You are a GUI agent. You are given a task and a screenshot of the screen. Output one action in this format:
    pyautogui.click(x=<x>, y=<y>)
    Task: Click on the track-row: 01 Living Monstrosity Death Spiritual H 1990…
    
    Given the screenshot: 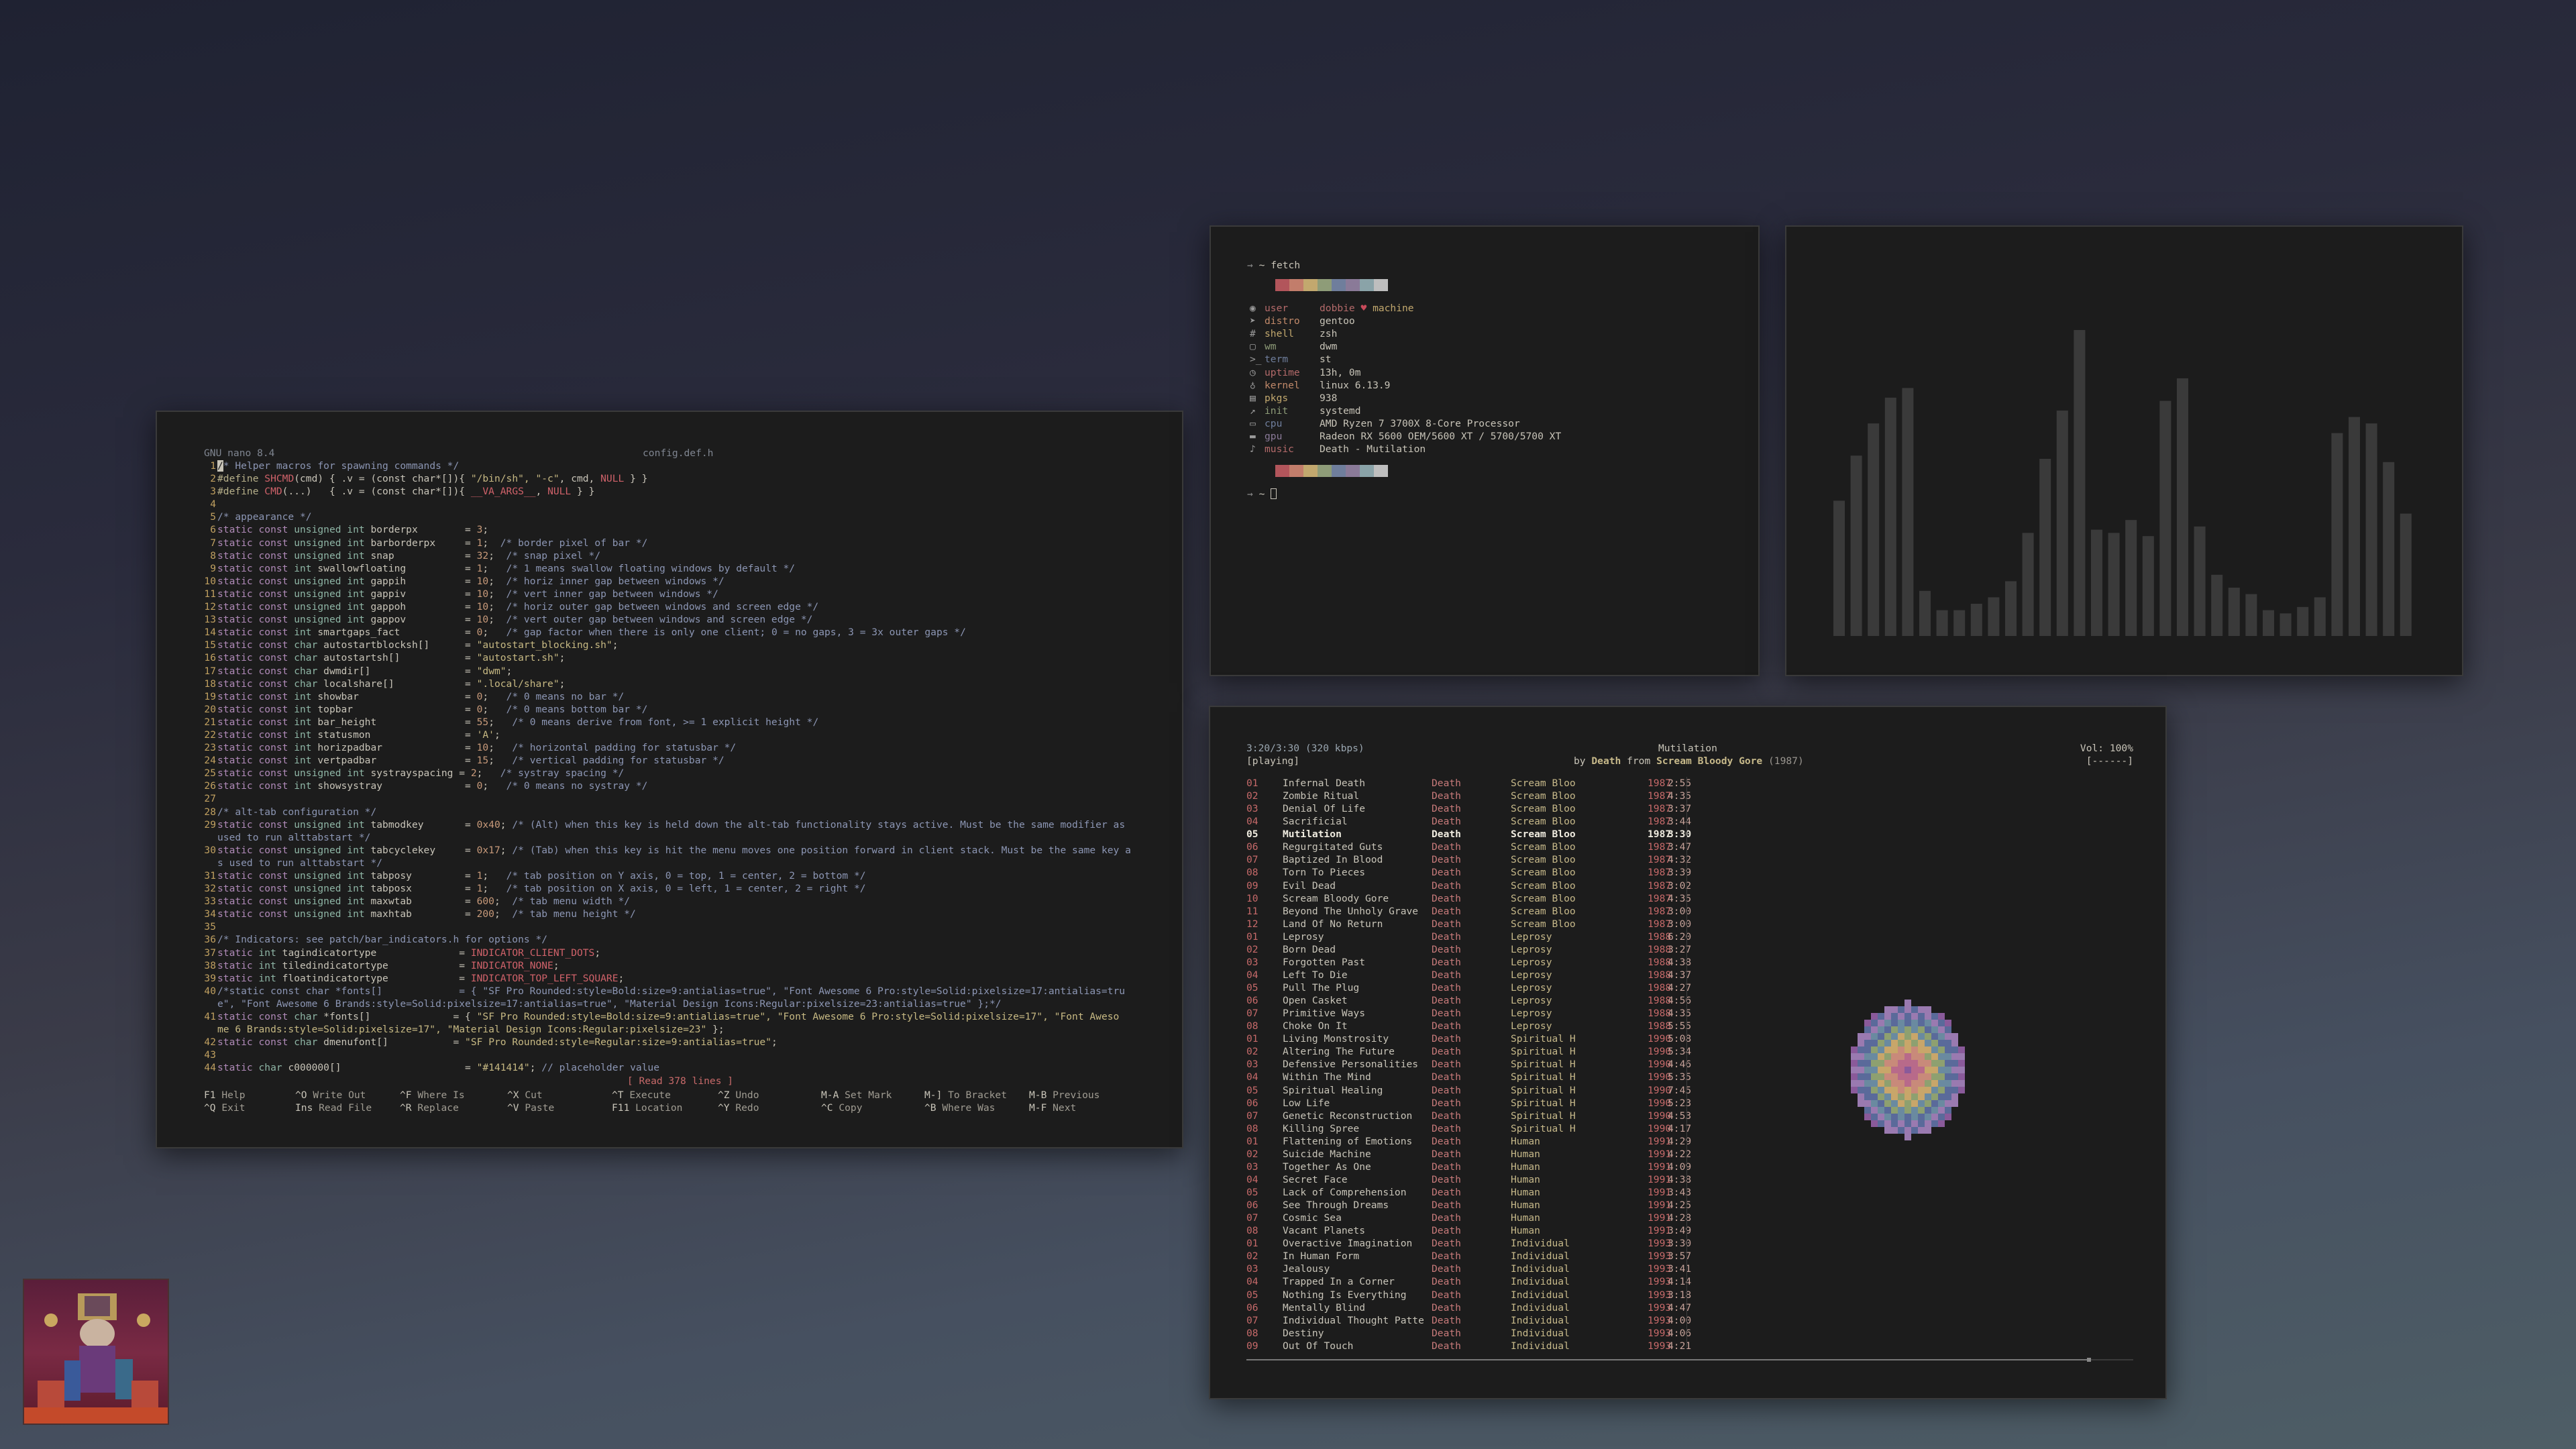 What is the action you would take?
    pyautogui.click(x=1468, y=1038)
    